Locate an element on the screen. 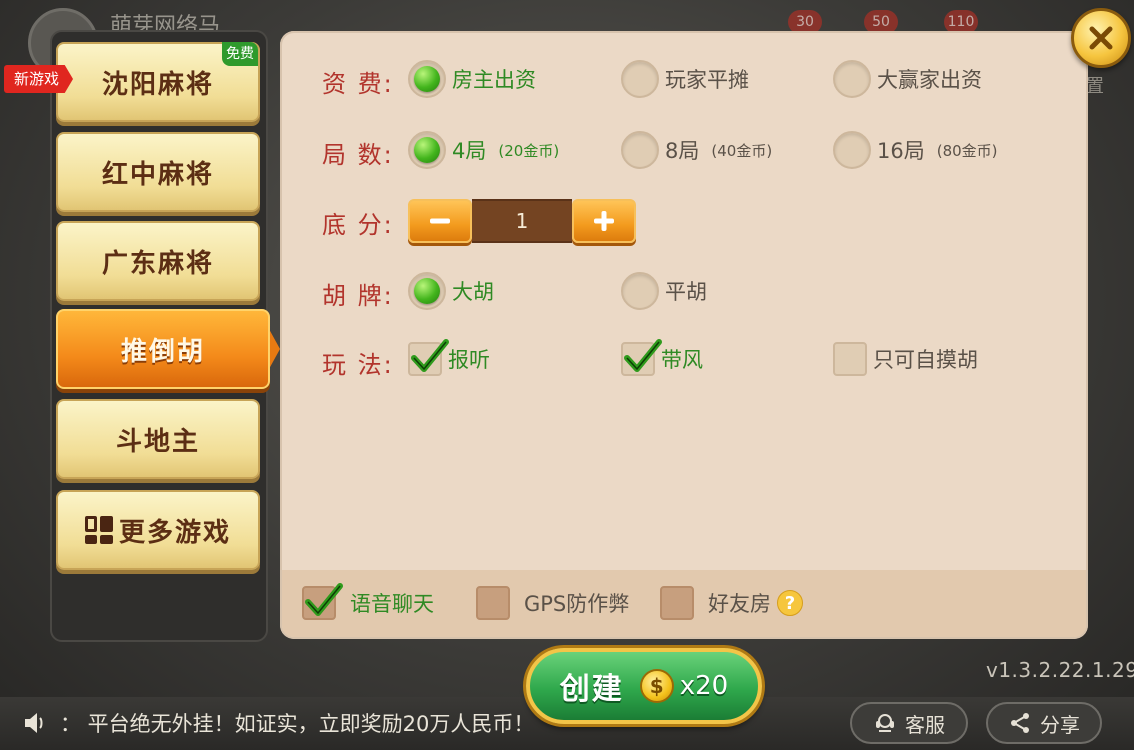 The width and height of the screenshot is (1134, 750). rounds-option-16: 16局 (80金币) is located at coordinates (915, 150).